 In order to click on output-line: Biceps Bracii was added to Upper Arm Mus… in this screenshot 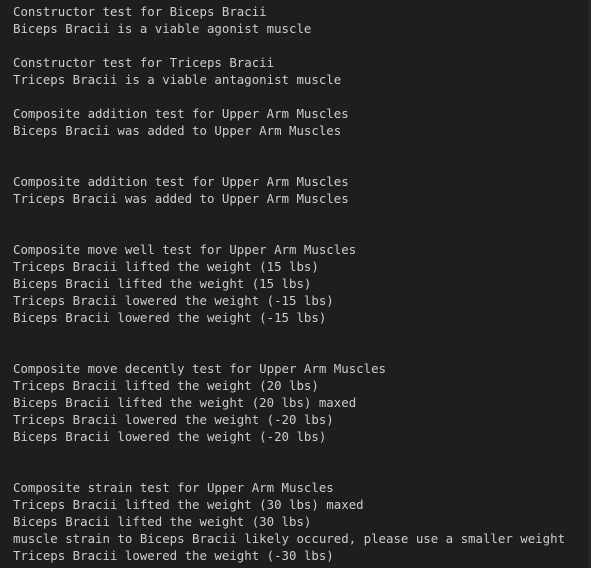, I will do `click(177, 130)`.